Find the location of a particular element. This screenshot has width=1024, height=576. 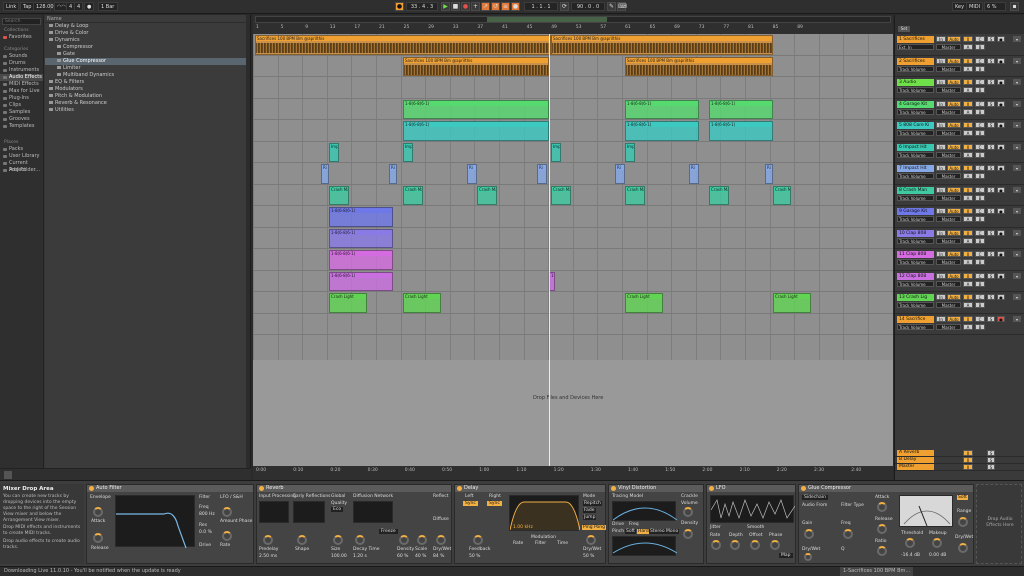

dry-wet-value: 50 % is located at coordinates (588, 556).